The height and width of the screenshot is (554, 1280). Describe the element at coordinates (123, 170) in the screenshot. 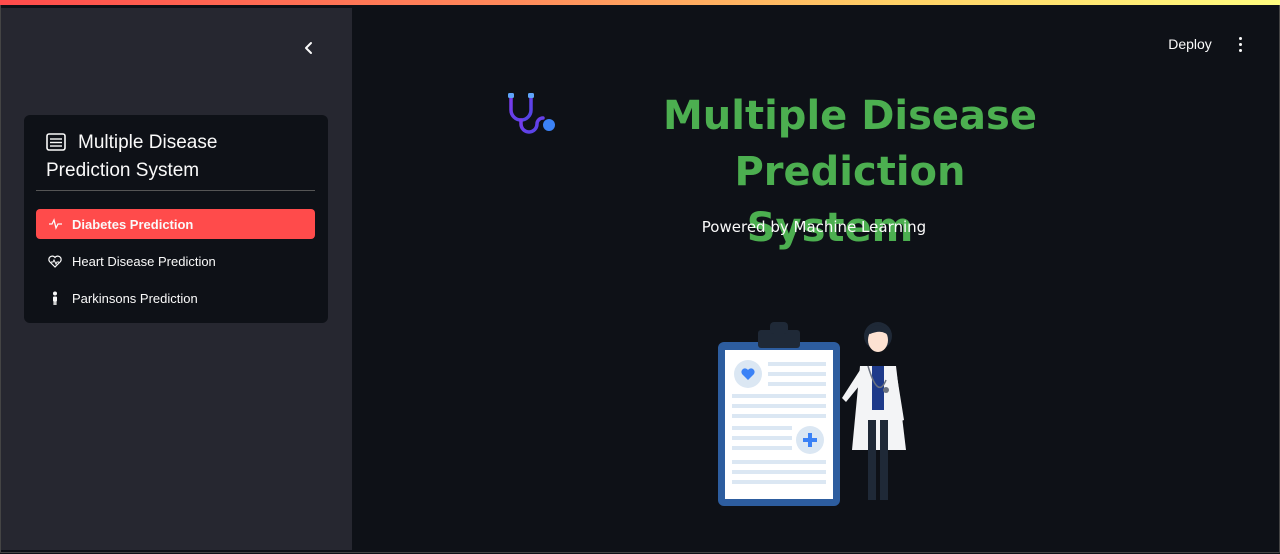

I see `menu-title-line2: Prediction System` at that location.